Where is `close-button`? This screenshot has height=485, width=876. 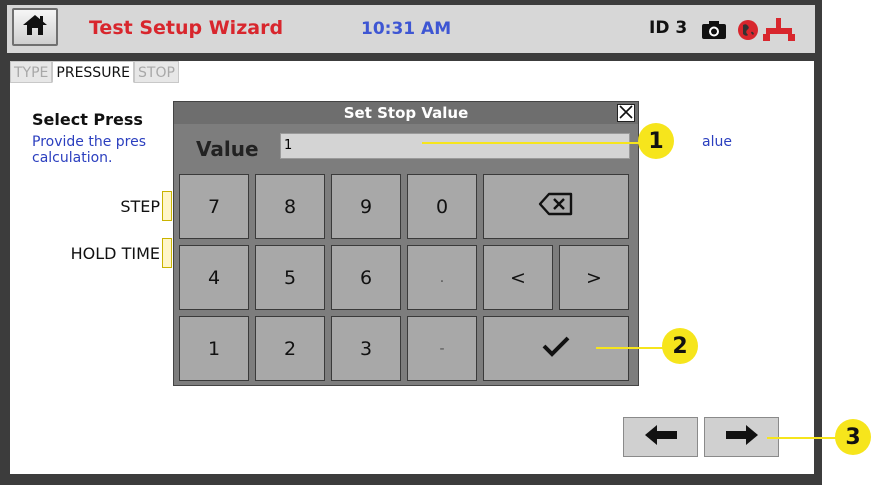
close-button is located at coordinates (626, 113).